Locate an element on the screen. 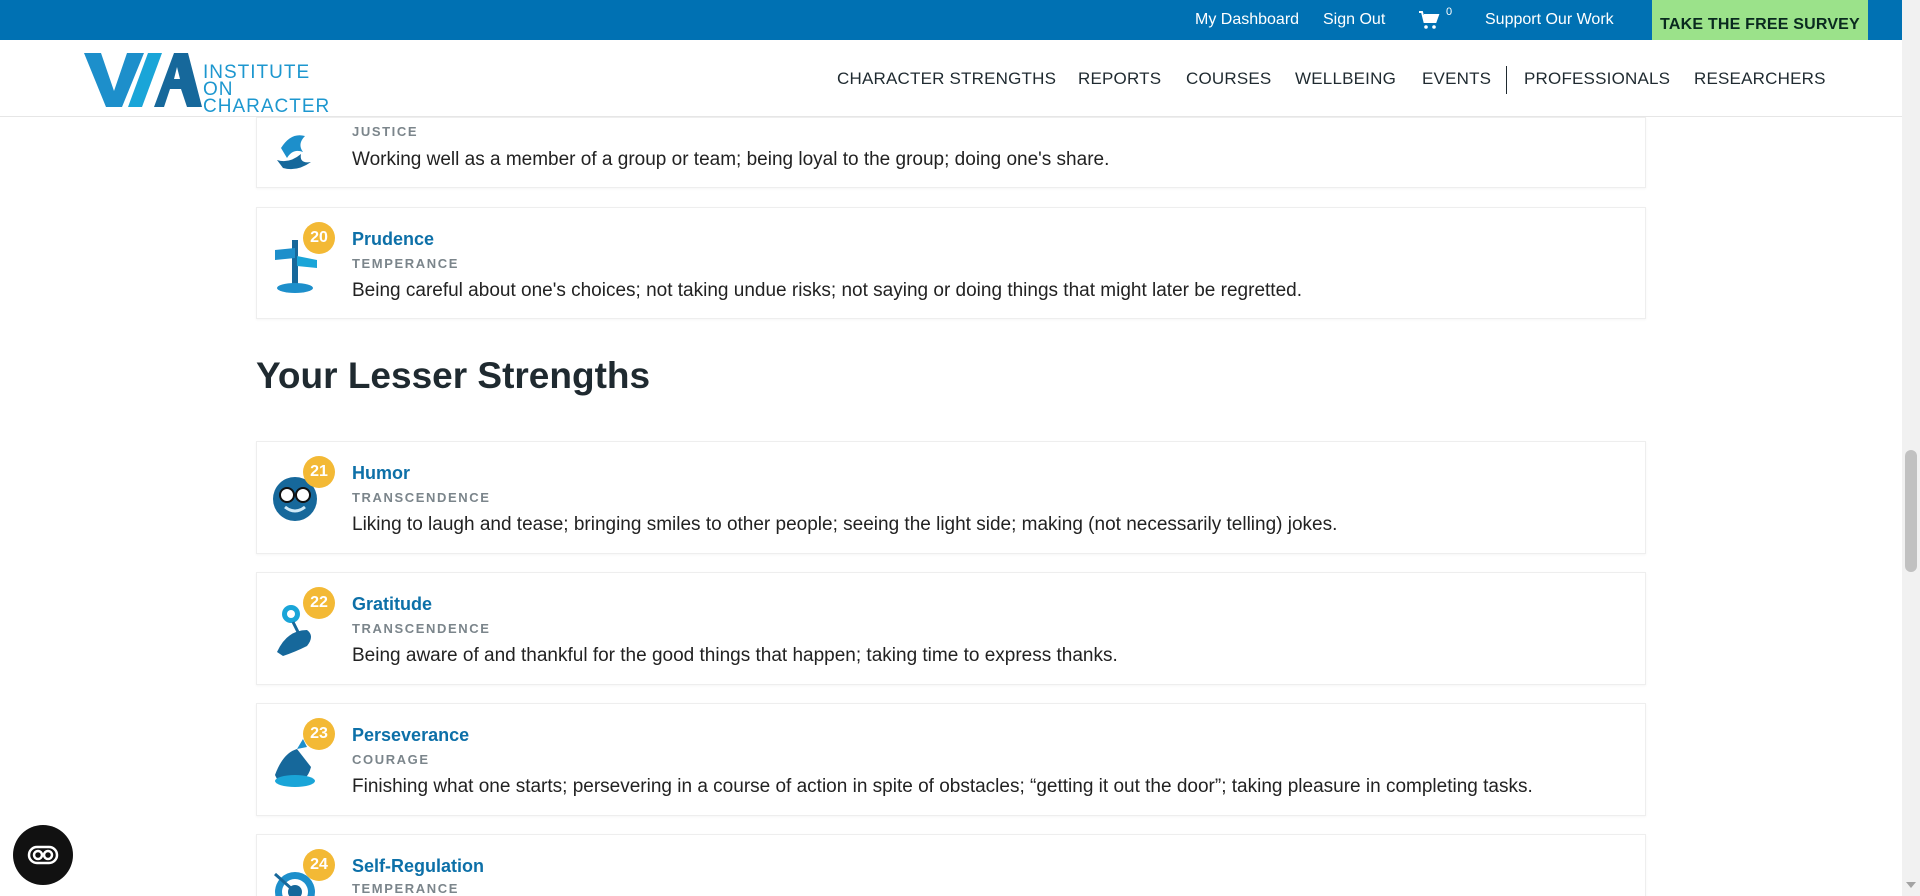  via-logo: INSTITUTE ON CHARACTER is located at coordinates (209, 84).